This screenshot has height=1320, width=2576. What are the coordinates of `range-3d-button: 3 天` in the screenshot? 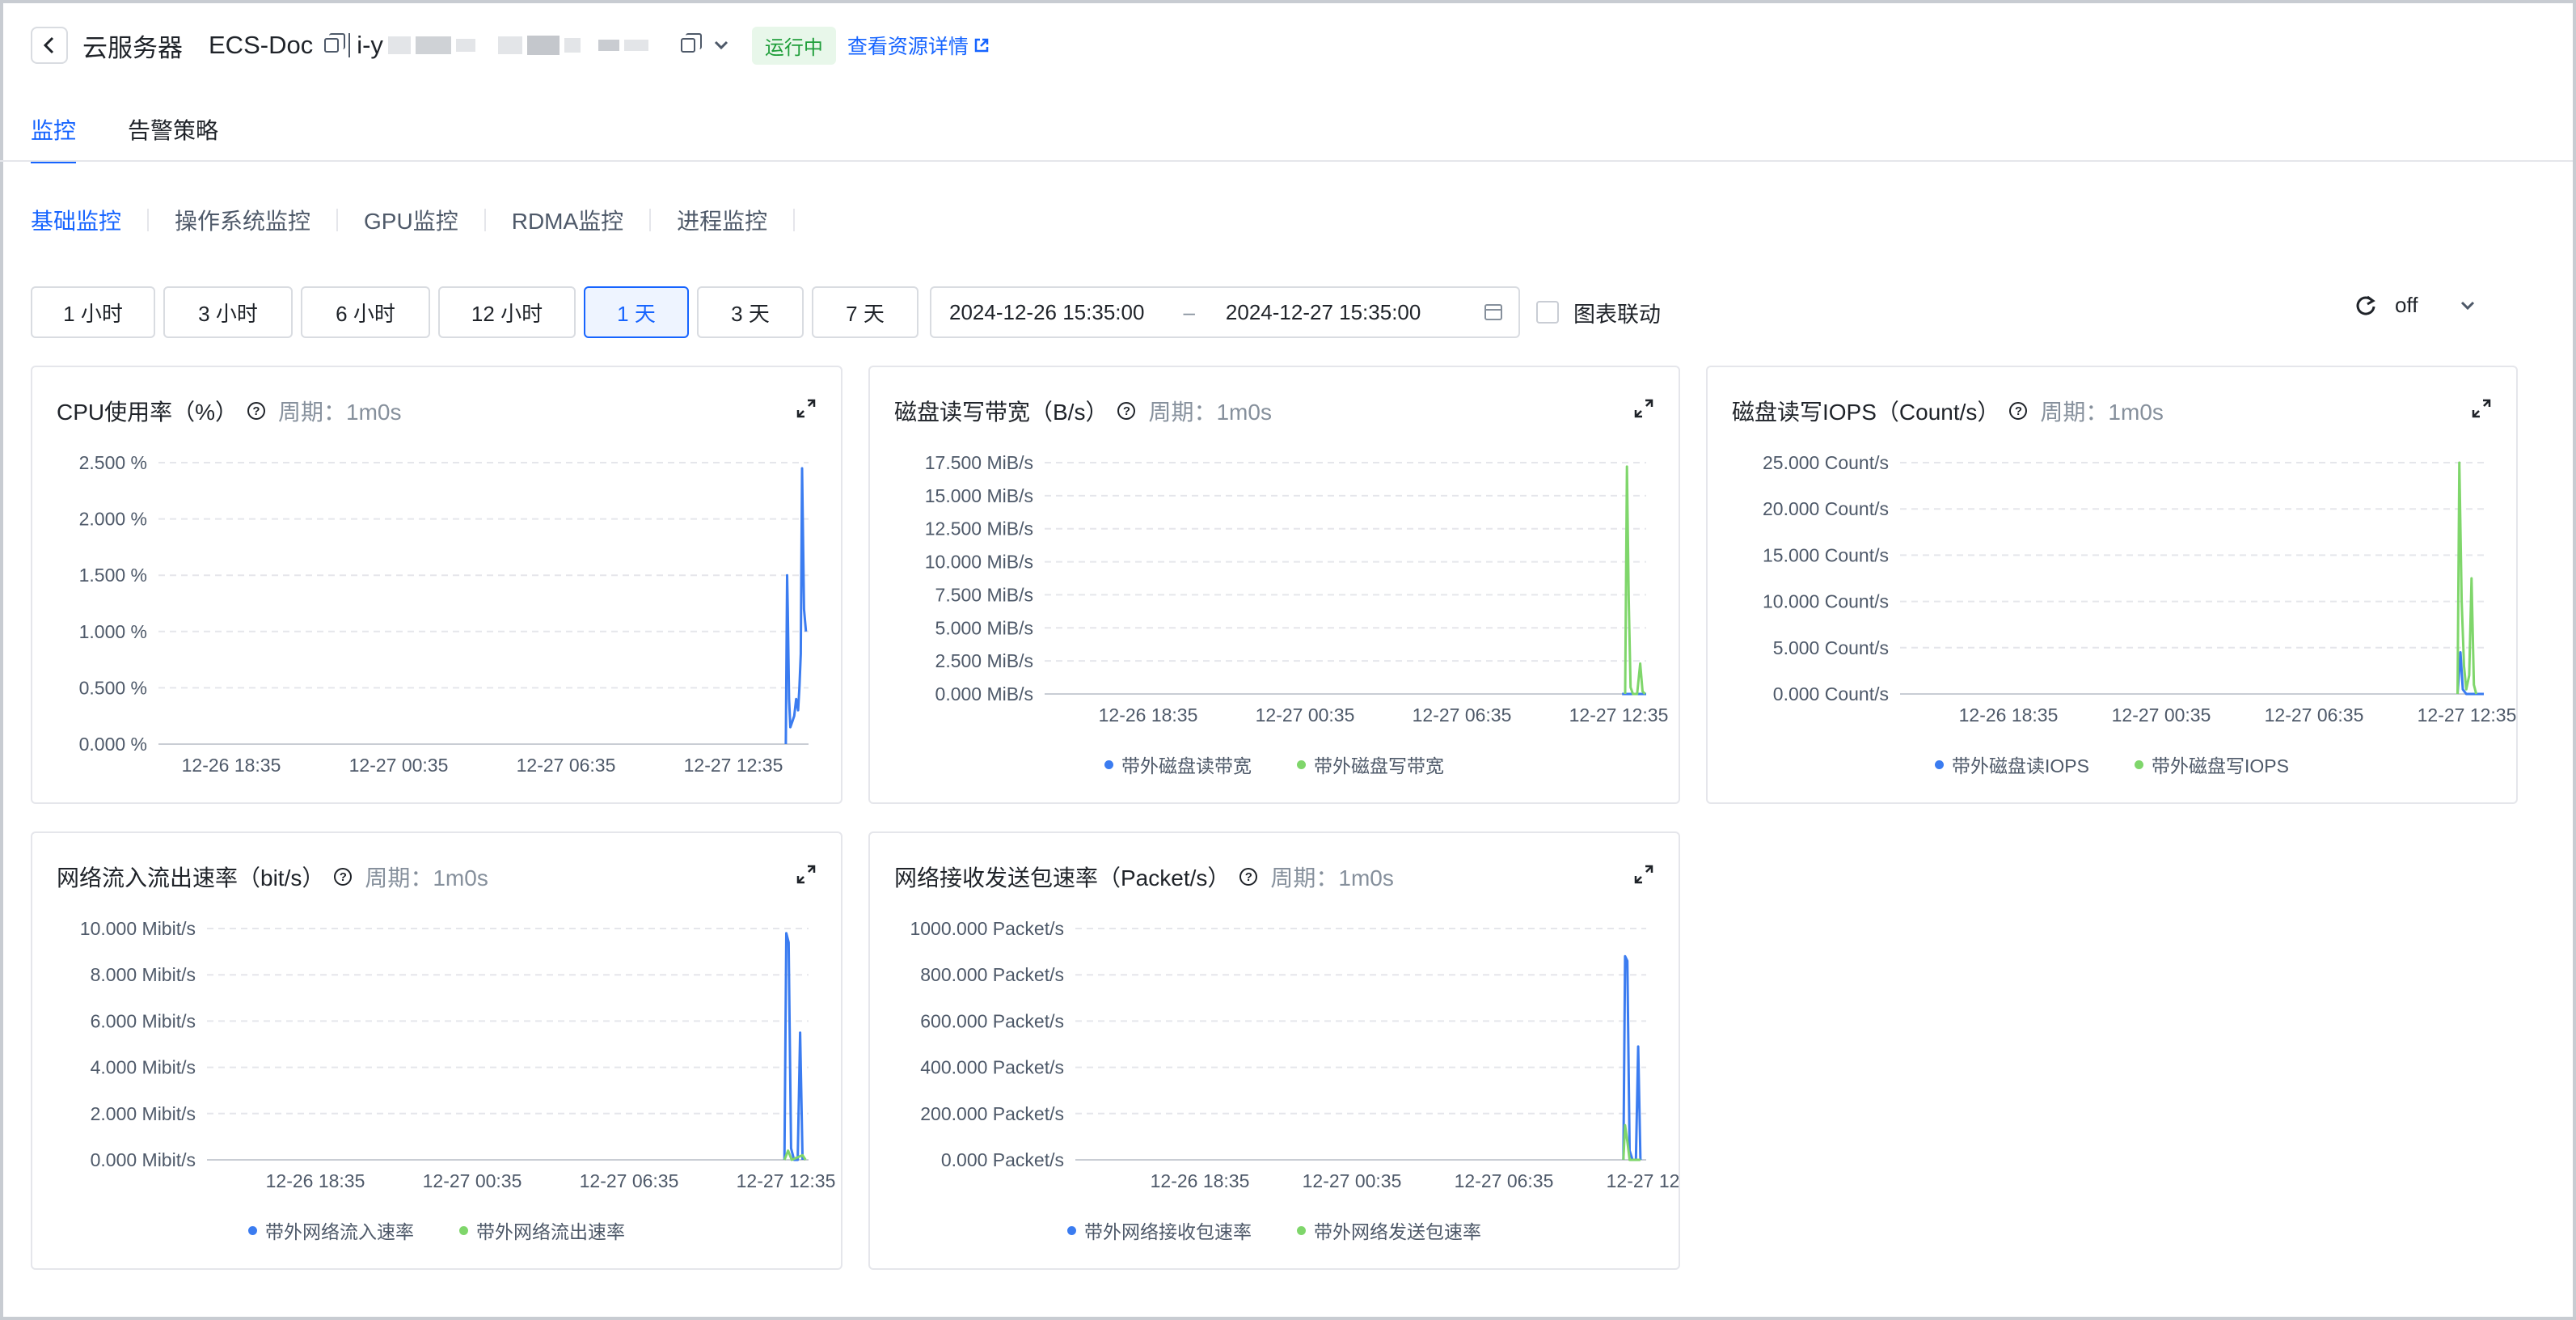 It's located at (750, 312).